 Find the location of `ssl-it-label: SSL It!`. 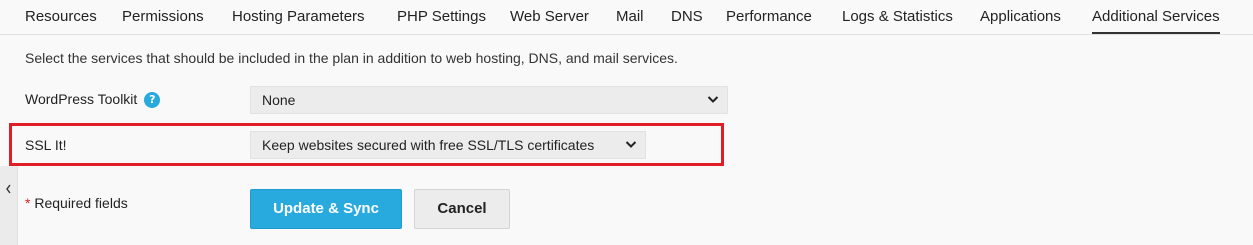

ssl-it-label: SSL It! is located at coordinates (46, 145).